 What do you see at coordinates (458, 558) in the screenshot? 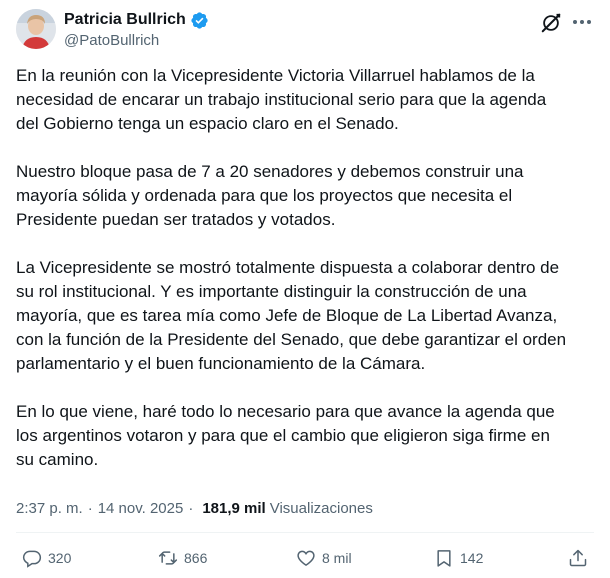
I see `bookmark-button: 142` at bounding box center [458, 558].